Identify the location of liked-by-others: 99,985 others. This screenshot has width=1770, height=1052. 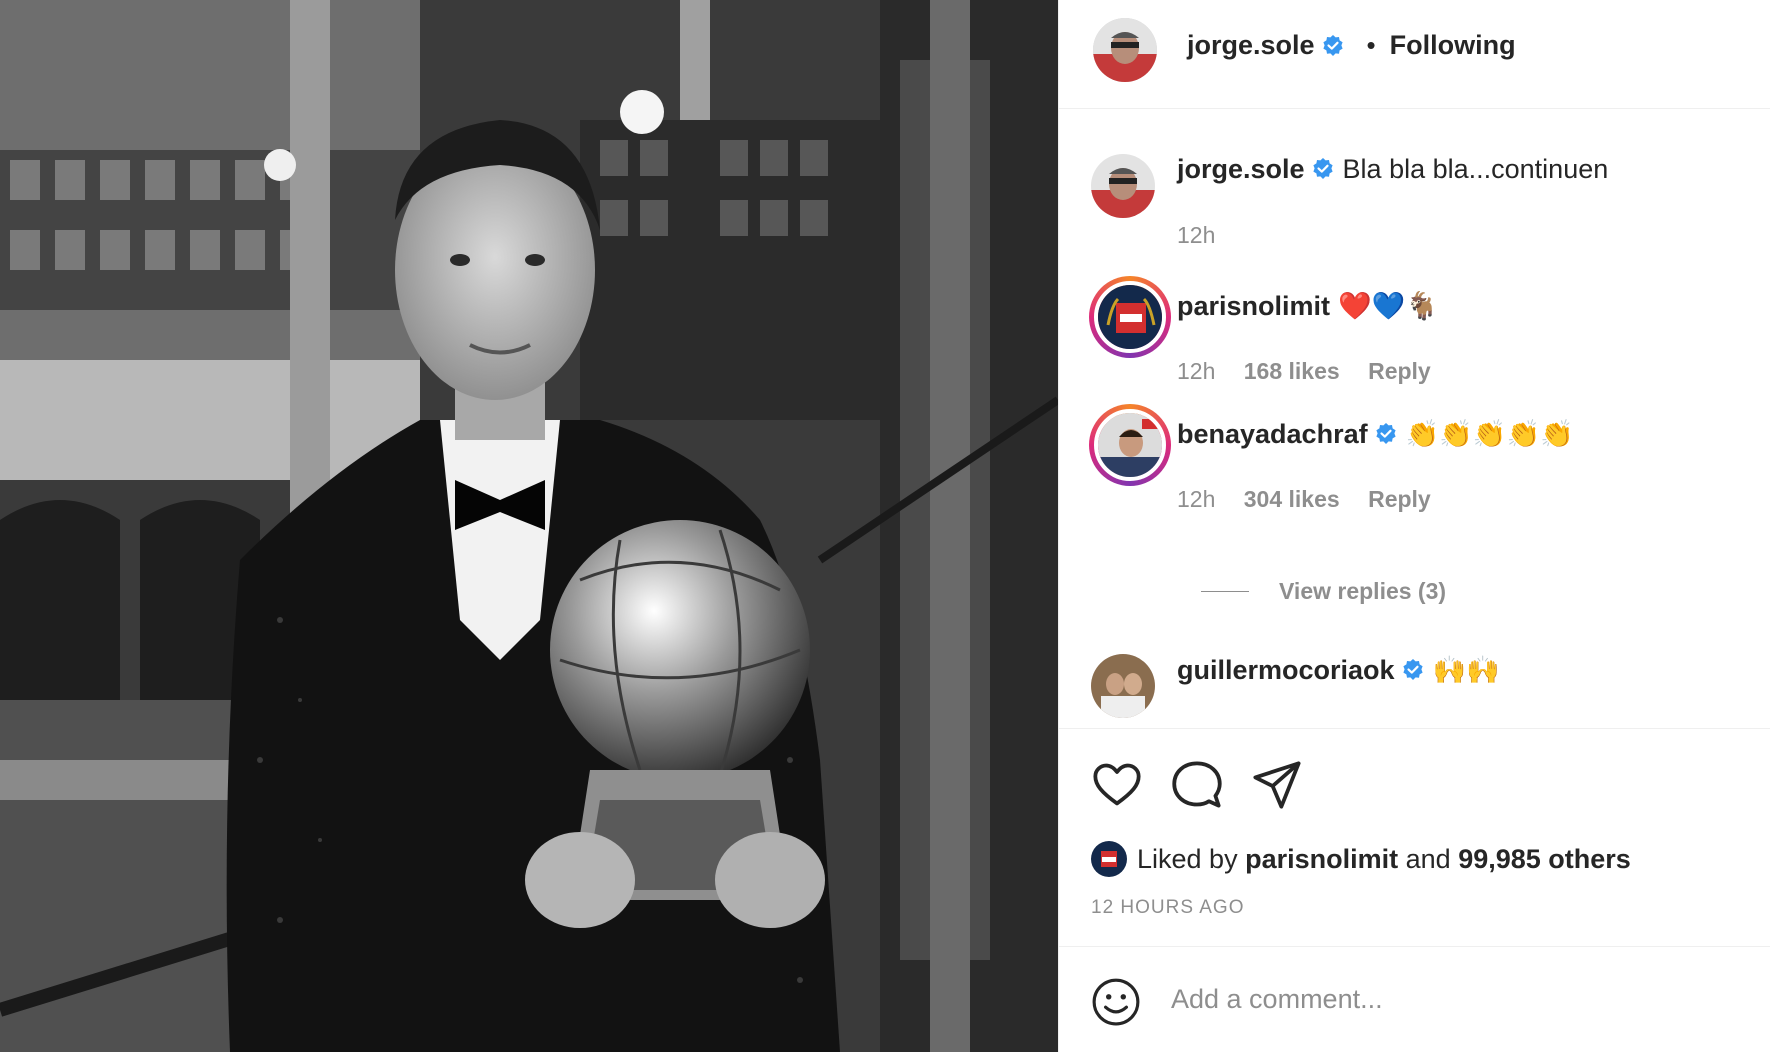
(1544, 859).